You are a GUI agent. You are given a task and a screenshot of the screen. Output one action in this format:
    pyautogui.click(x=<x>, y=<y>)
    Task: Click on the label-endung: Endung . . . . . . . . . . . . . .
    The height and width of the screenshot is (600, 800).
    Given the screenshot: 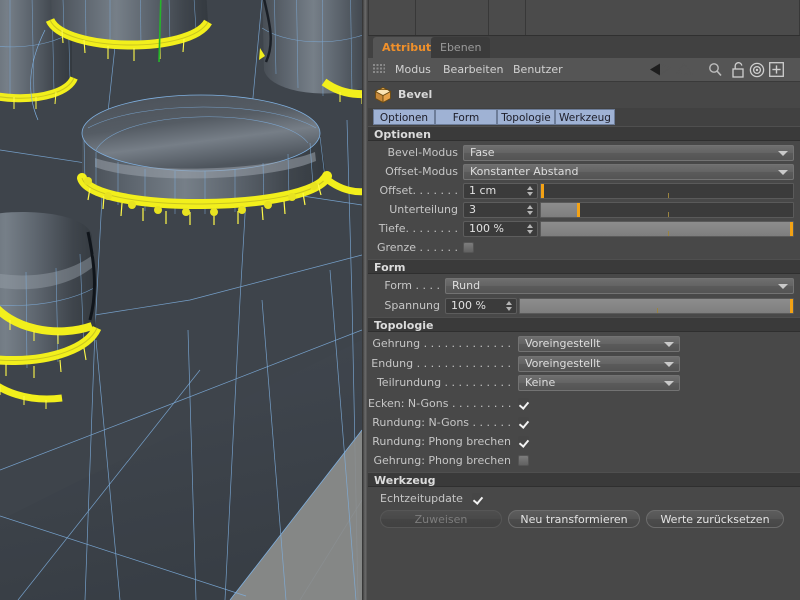 What is the action you would take?
    pyautogui.click(x=441, y=363)
    